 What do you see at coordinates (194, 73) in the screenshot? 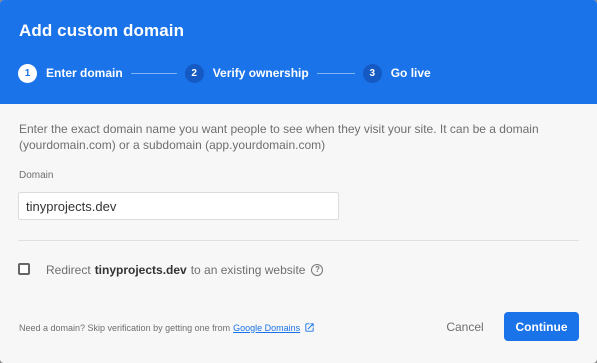
I see `step-number-2: 2` at bounding box center [194, 73].